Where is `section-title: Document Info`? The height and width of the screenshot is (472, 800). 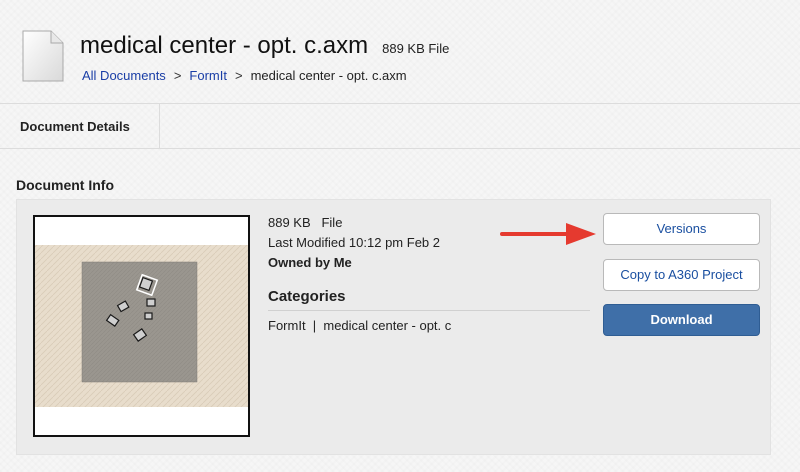 section-title: Document Info is located at coordinates (65, 185).